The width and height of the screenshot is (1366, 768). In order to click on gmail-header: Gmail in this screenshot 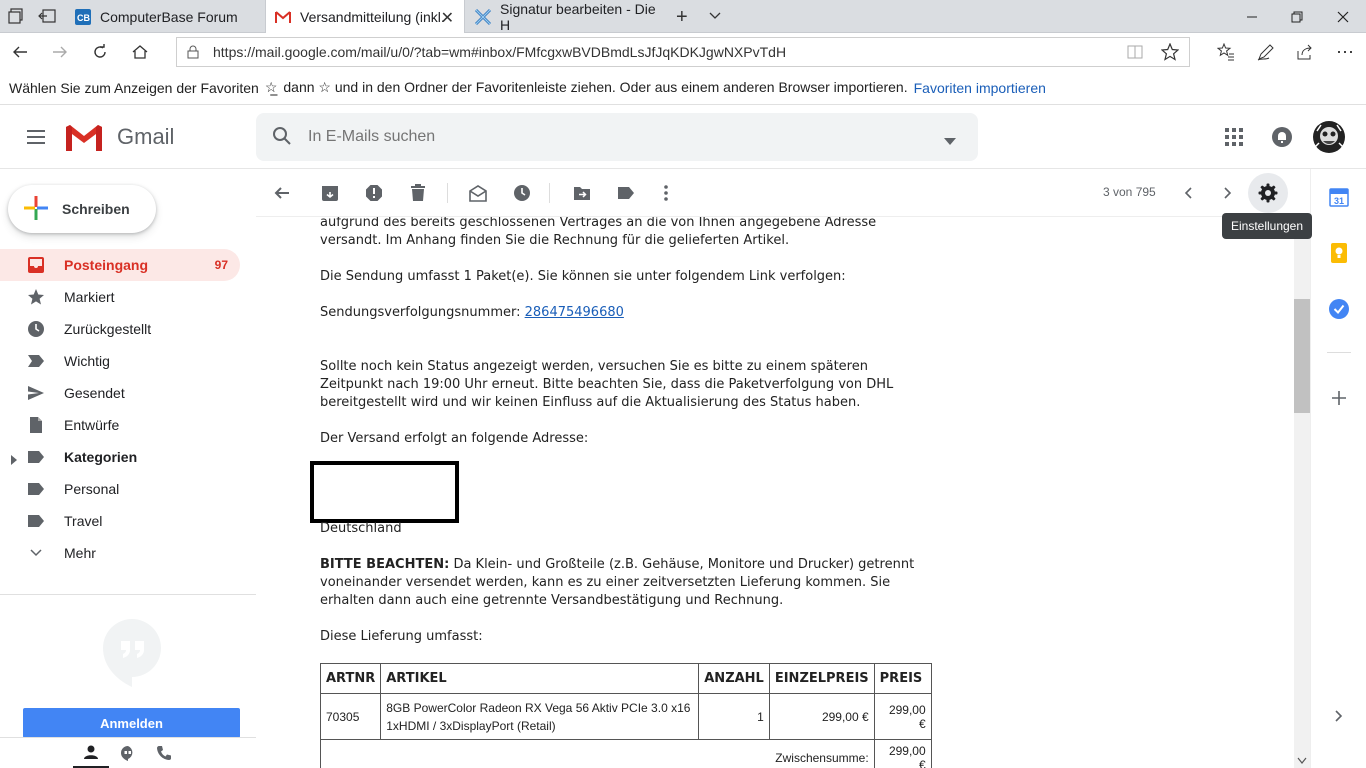, I will do `click(683, 137)`.